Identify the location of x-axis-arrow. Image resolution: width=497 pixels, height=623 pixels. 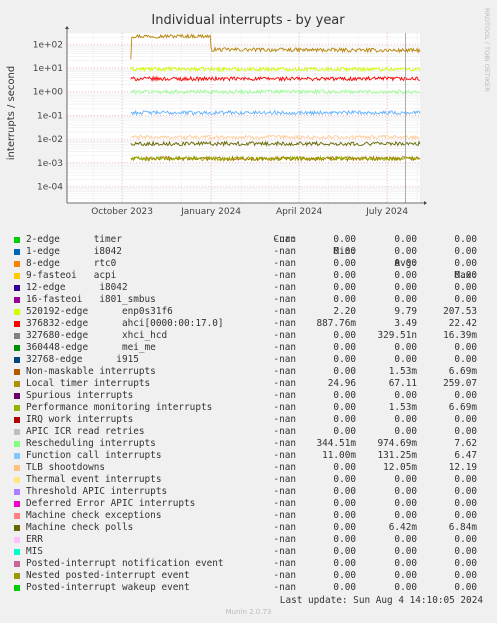
(425, 203).